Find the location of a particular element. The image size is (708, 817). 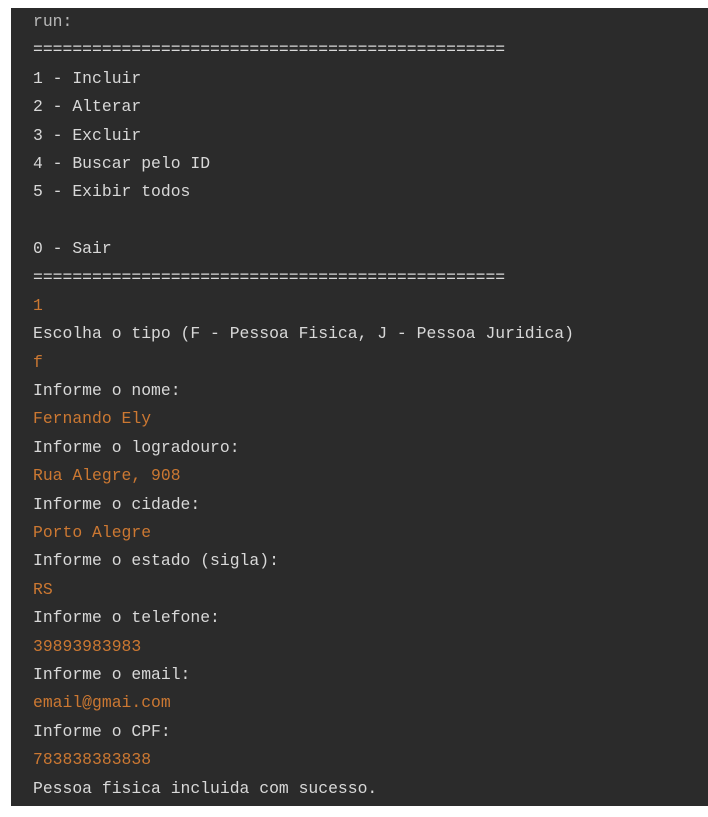

console-output-line: 1 - Incluir is located at coordinates (87, 78).